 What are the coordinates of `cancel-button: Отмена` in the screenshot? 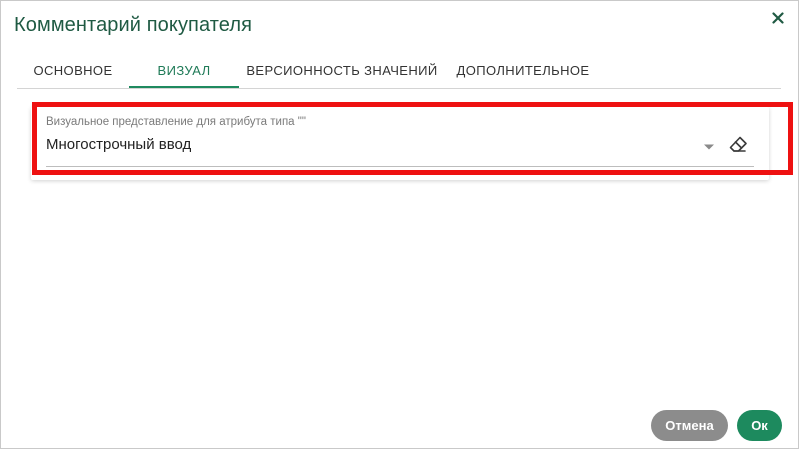 It's located at (689, 425).